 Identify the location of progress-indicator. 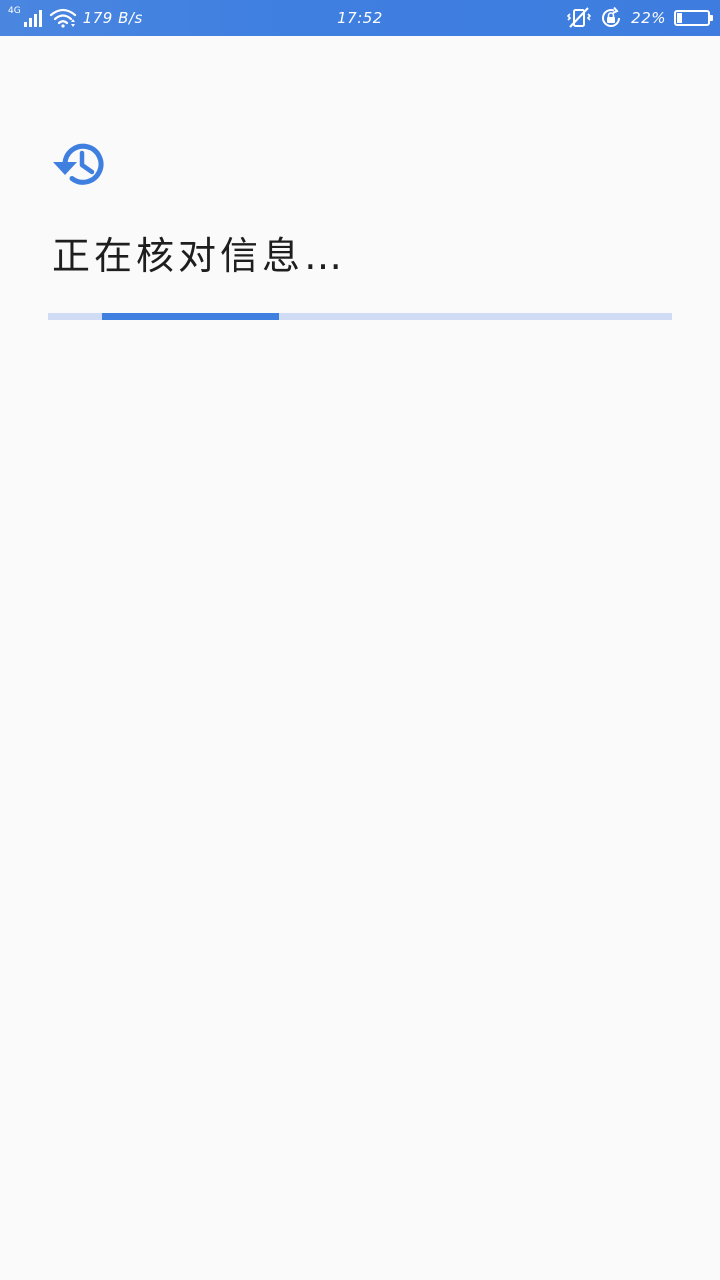
(190, 316).